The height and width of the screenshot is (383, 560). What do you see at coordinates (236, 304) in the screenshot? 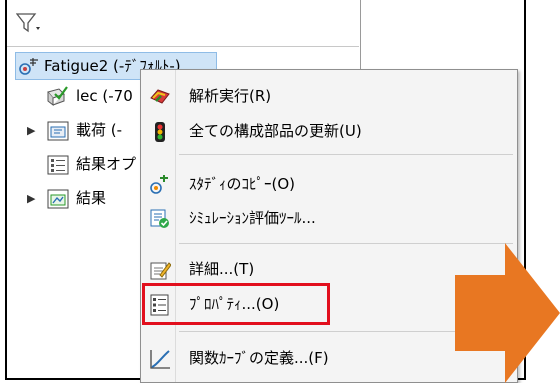
I see `properties-highlight-box` at bounding box center [236, 304].